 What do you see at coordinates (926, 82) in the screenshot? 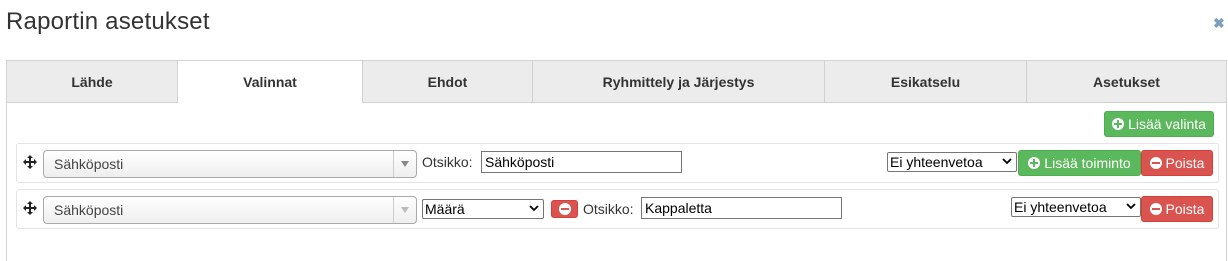
I see `tab-esikatselu: Esikatselu` at bounding box center [926, 82].